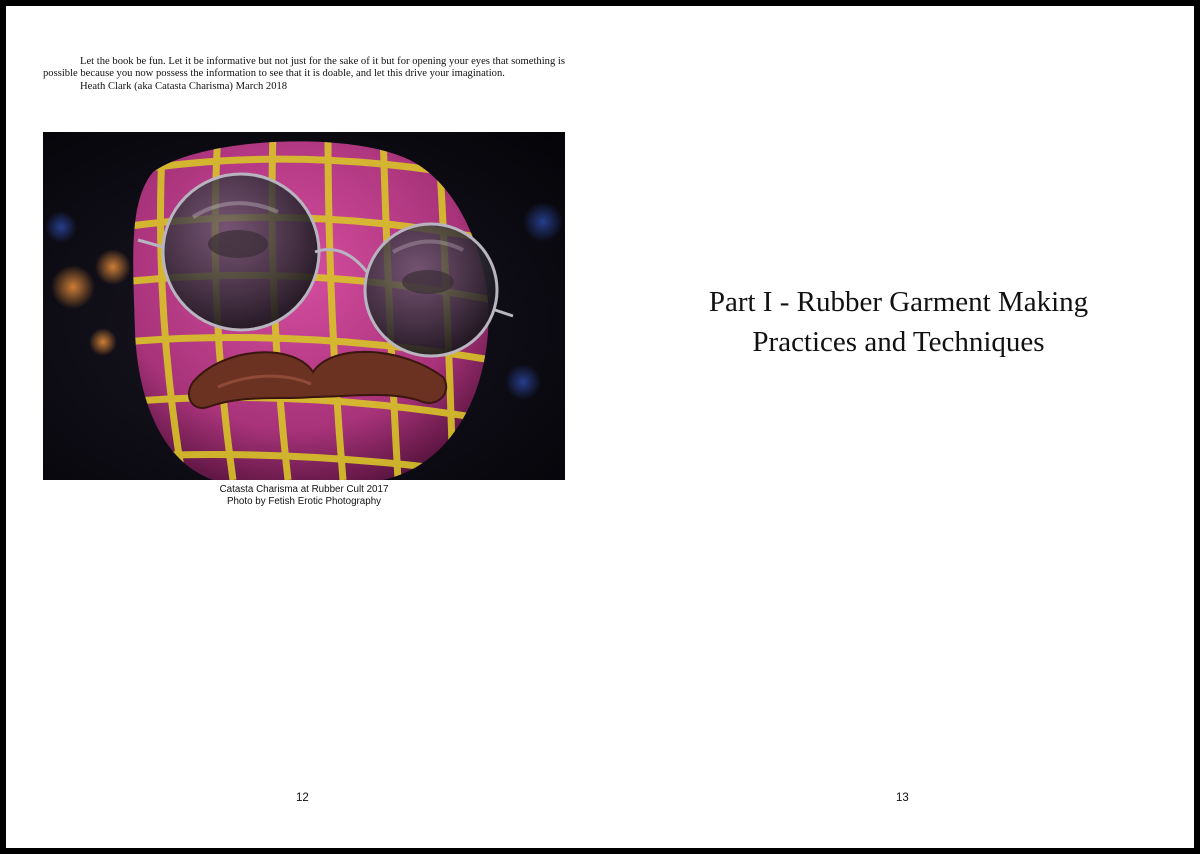  What do you see at coordinates (898, 342) in the screenshot?
I see `part-title-line-2: Practices and Techniques` at bounding box center [898, 342].